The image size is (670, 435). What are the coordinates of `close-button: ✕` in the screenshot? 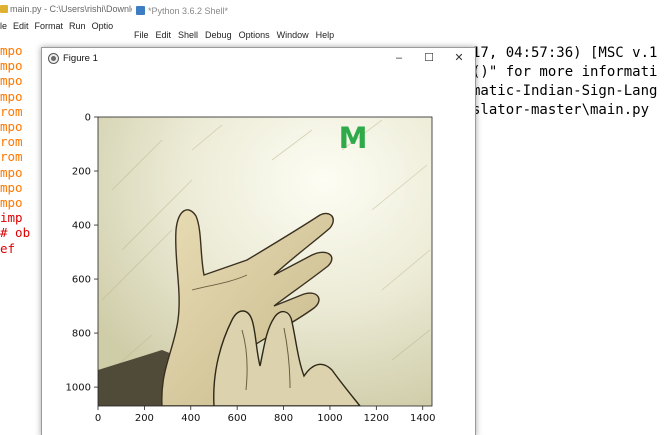 It's located at (459, 58).